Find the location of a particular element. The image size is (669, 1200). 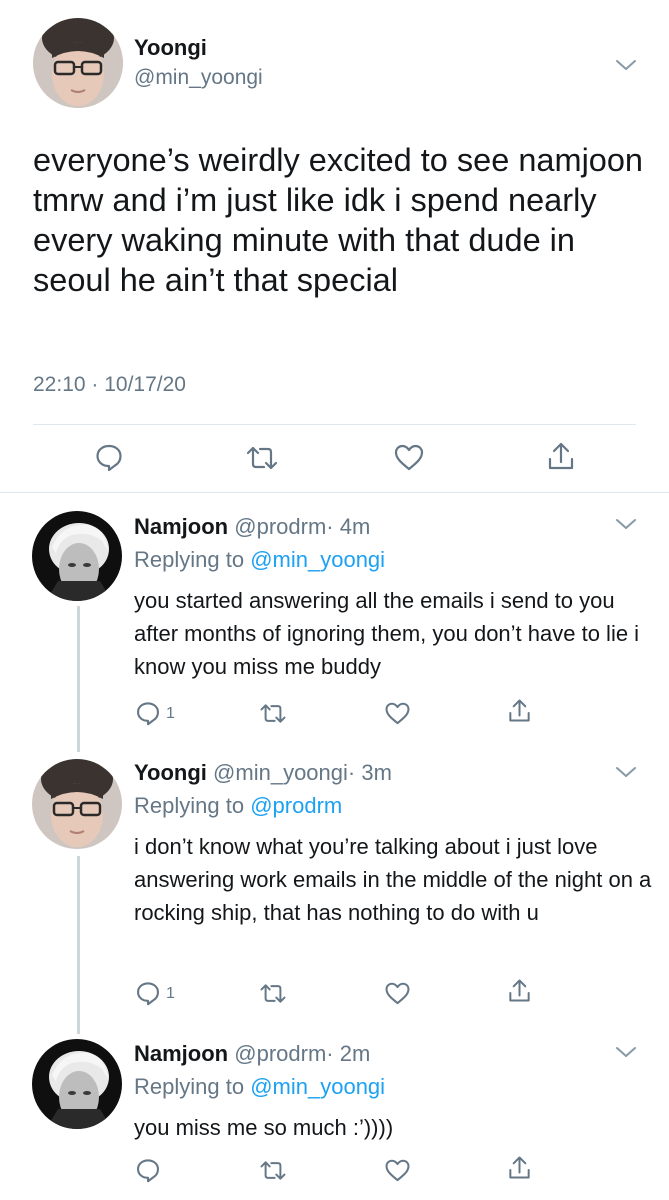

main-tweet-author-handle: @min_yoongi is located at coordinates (198, 78).